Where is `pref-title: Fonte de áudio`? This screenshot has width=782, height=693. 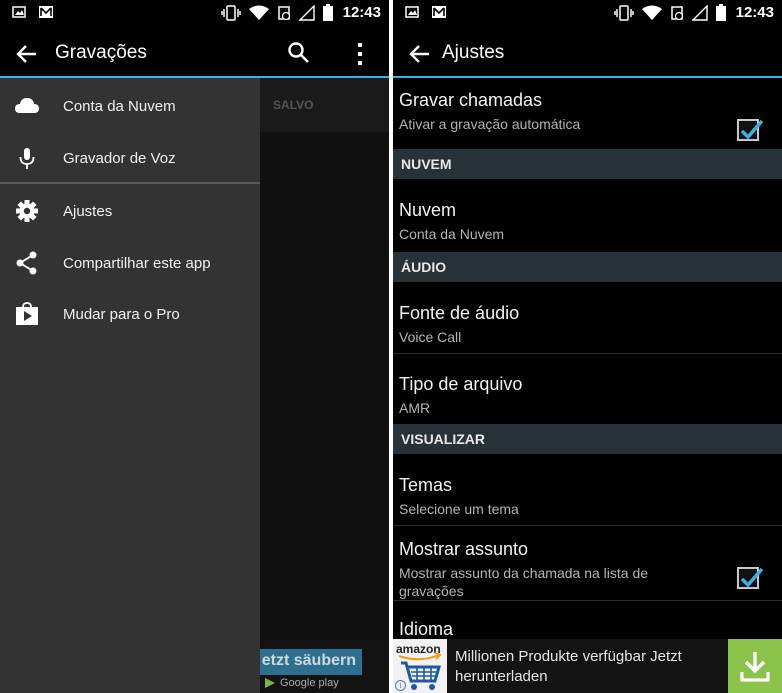 pref-title: Fonte de áudio is located at coordinates (459, 313).